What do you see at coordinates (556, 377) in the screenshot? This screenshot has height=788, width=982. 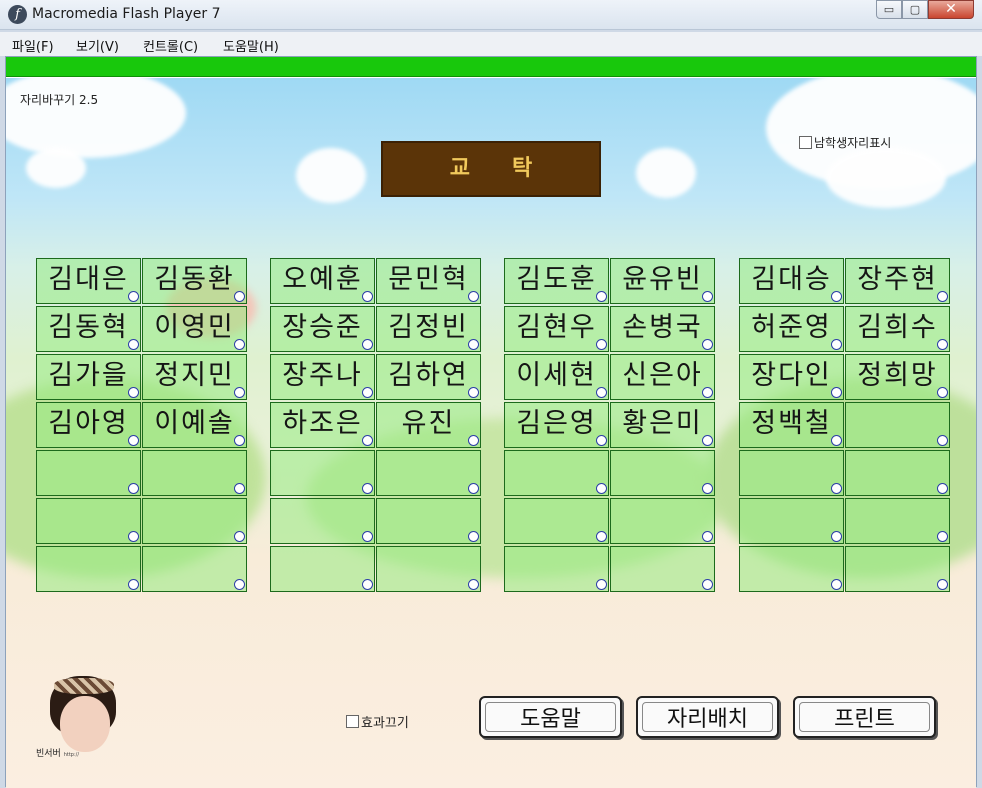 I see `seat-cell: 이세현` at bounding box center [556, 377].